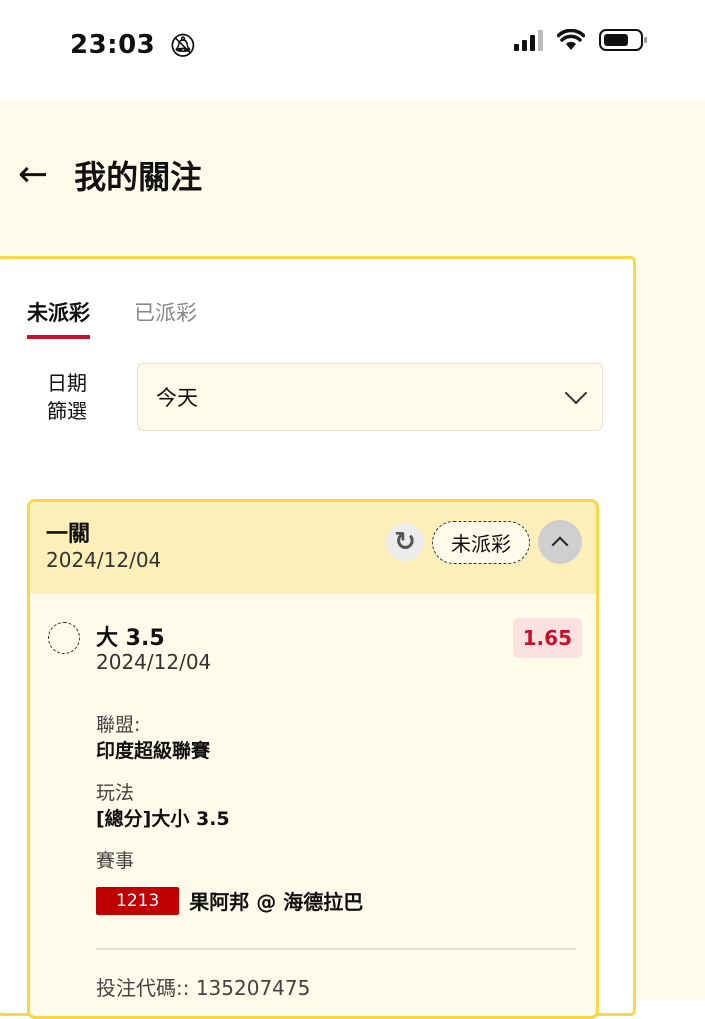 This screenshot has width=705, height=1019. I want to click on play-value: [總分]大小 3.5, so click(163, 819).